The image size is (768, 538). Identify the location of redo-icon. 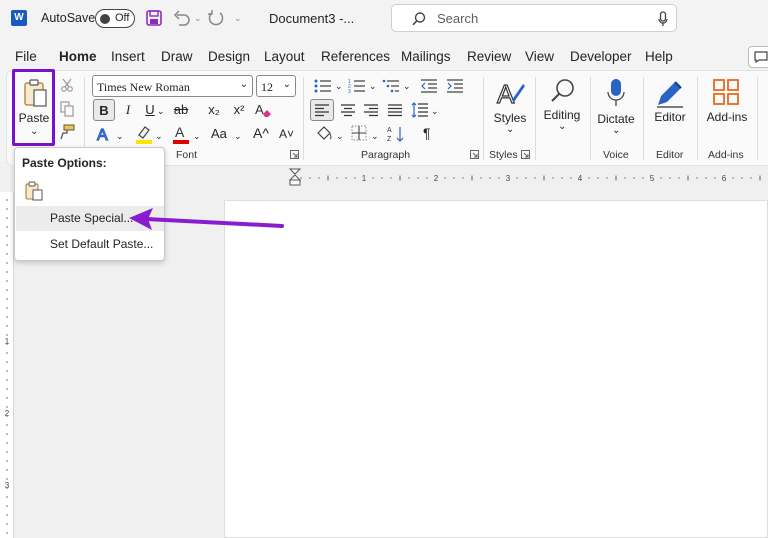
(216, 18).